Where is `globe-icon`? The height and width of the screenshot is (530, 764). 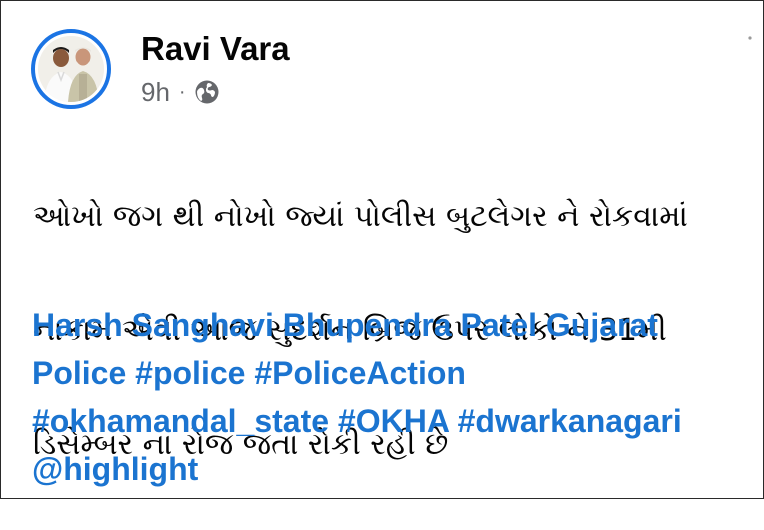 globe-icon is located at coordinates (207, 92).